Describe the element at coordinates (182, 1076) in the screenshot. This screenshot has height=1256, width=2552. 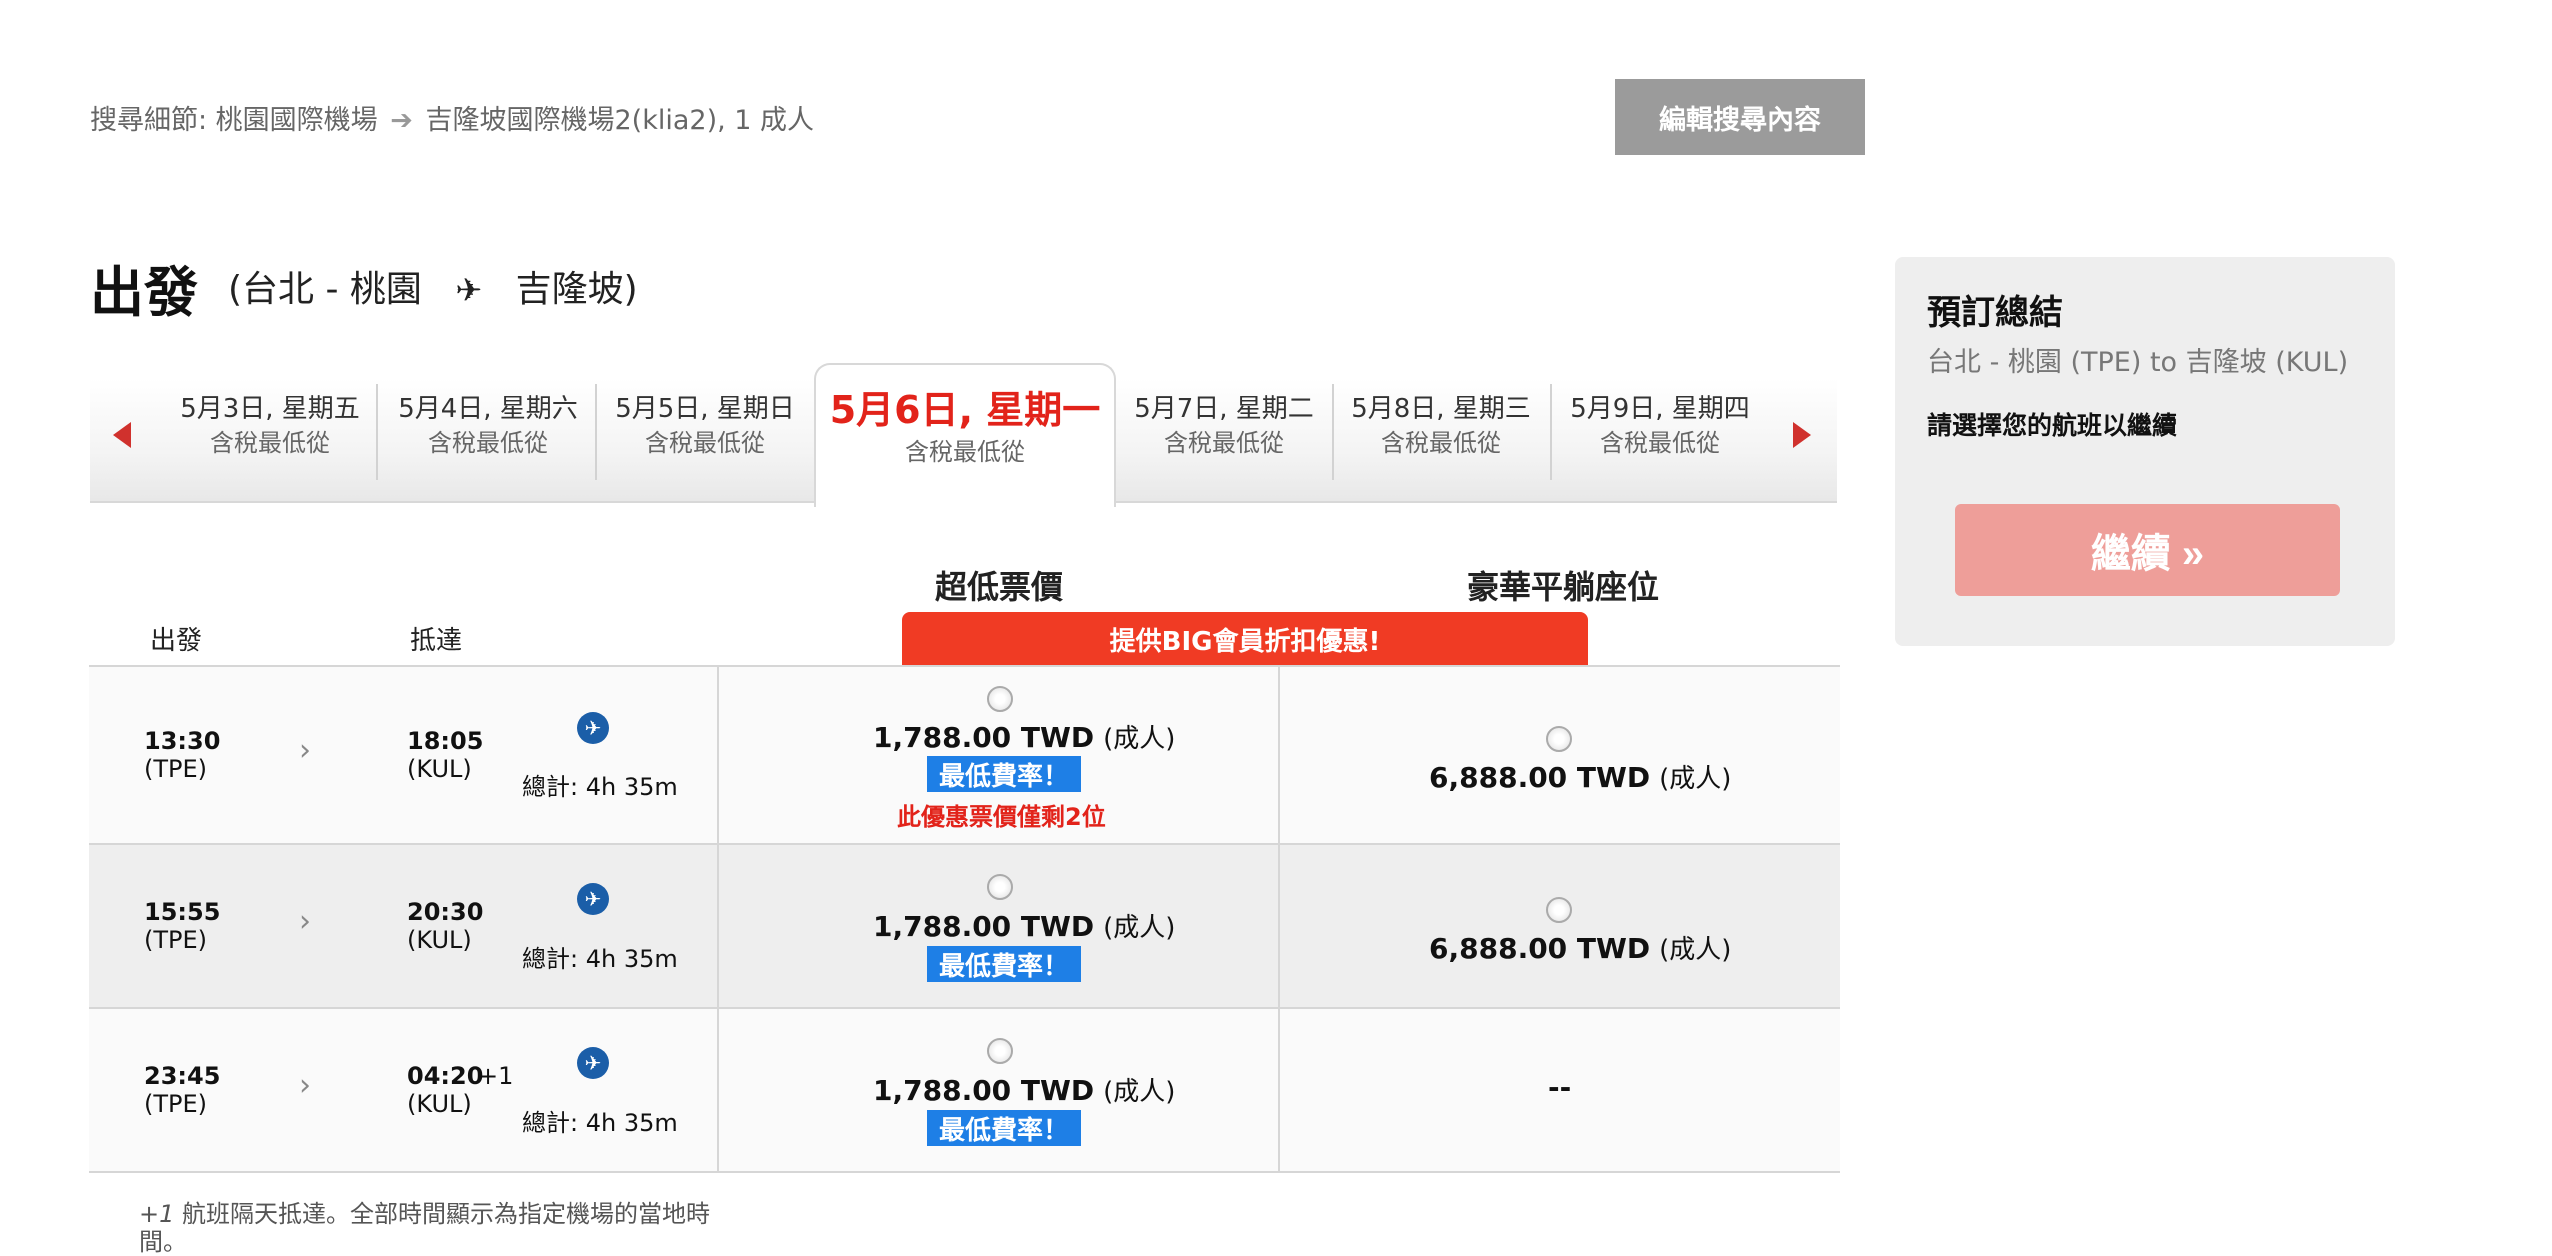
I see `departure-time: 23:45` at that location.